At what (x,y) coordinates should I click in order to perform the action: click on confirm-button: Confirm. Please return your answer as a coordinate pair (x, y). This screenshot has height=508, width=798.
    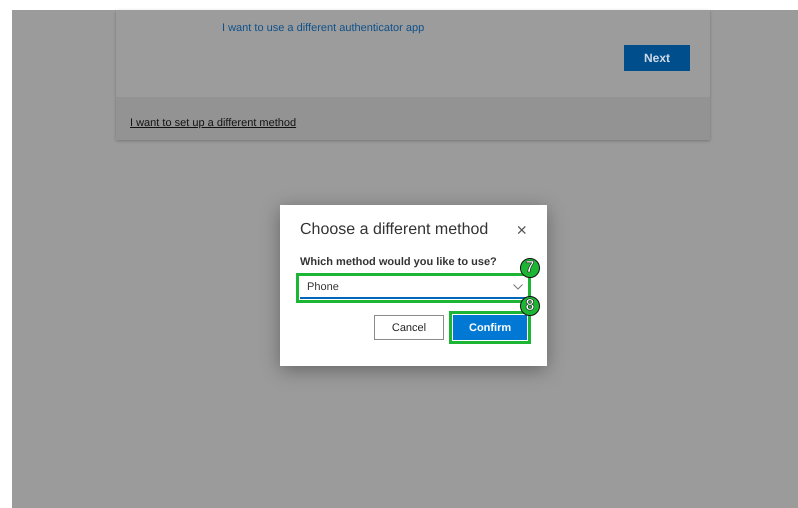
    Looking at the image, I should click on (490, 327).